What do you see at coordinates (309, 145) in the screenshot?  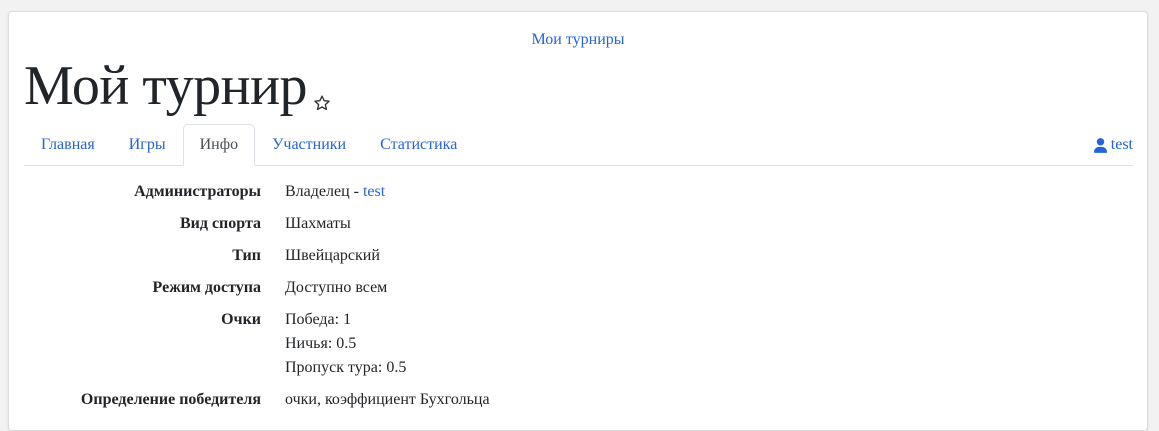 I see `tab-participants: Участники` at bounding box center [309, 145].